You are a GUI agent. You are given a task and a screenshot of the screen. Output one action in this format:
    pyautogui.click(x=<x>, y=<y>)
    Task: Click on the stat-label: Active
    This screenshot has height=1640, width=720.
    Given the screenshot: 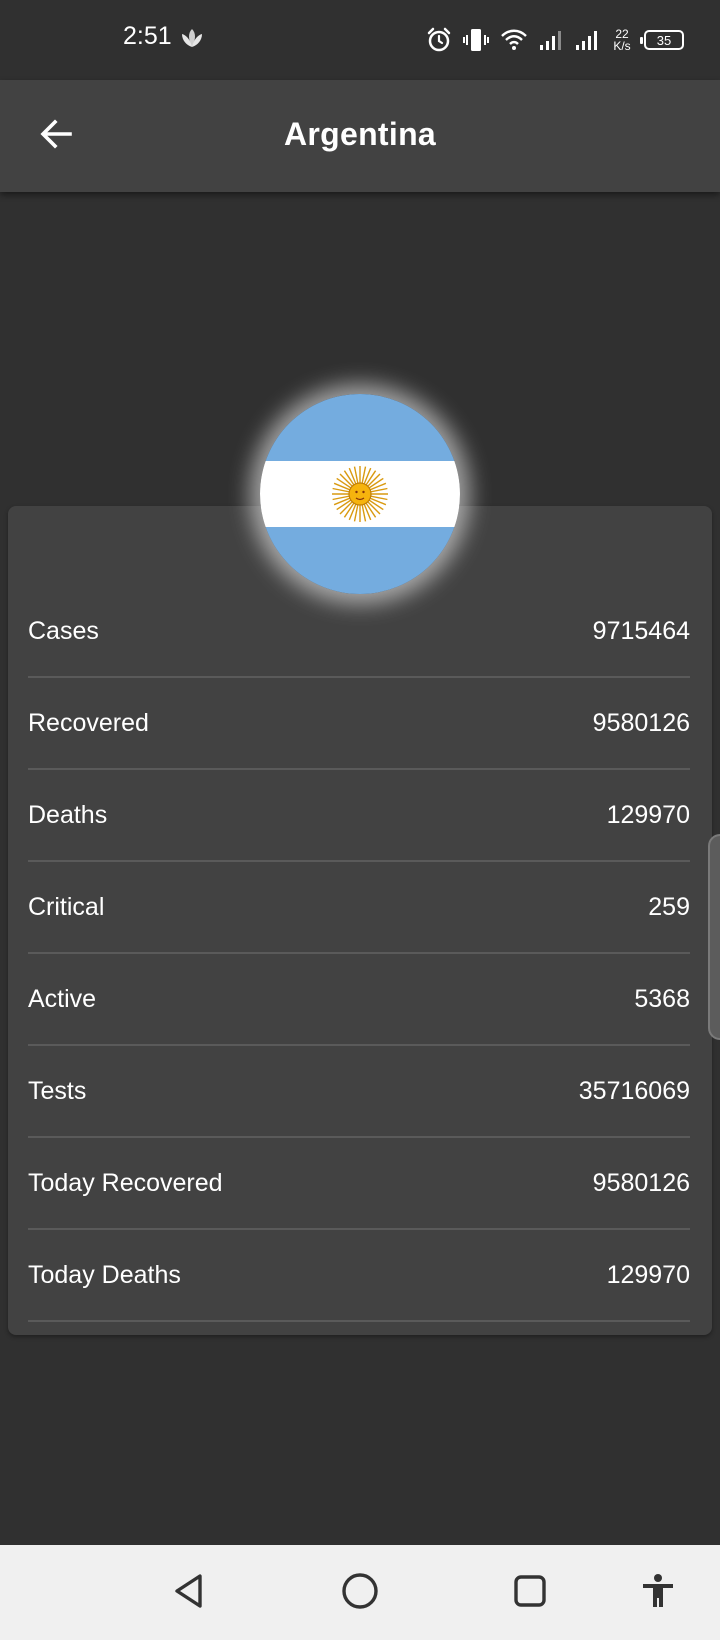 What is the action you would take?
    pyautogui.click(x=62, y=998)
    